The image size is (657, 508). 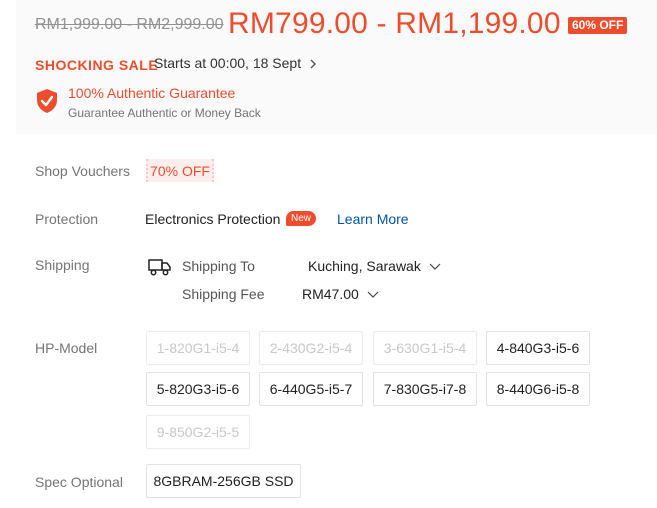 I want to click on guarantee-subtitle: Guarantee Authentic or Money Back, so click(x=164, y=113).